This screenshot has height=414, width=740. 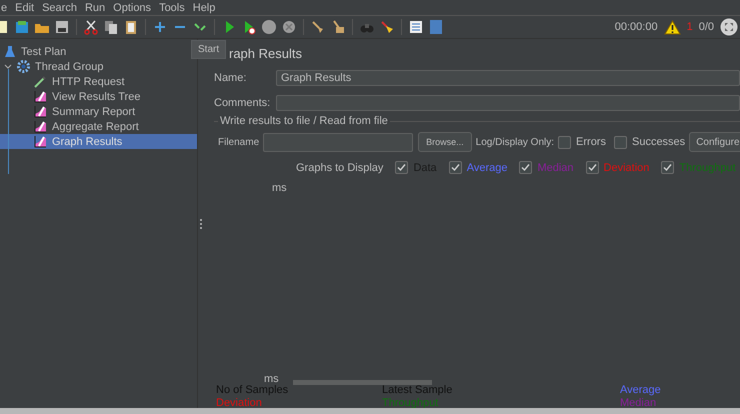 What do you see at coordinates (338, 142) in the screenshot?
I see `filename-field` at bounding box center [338, 142].